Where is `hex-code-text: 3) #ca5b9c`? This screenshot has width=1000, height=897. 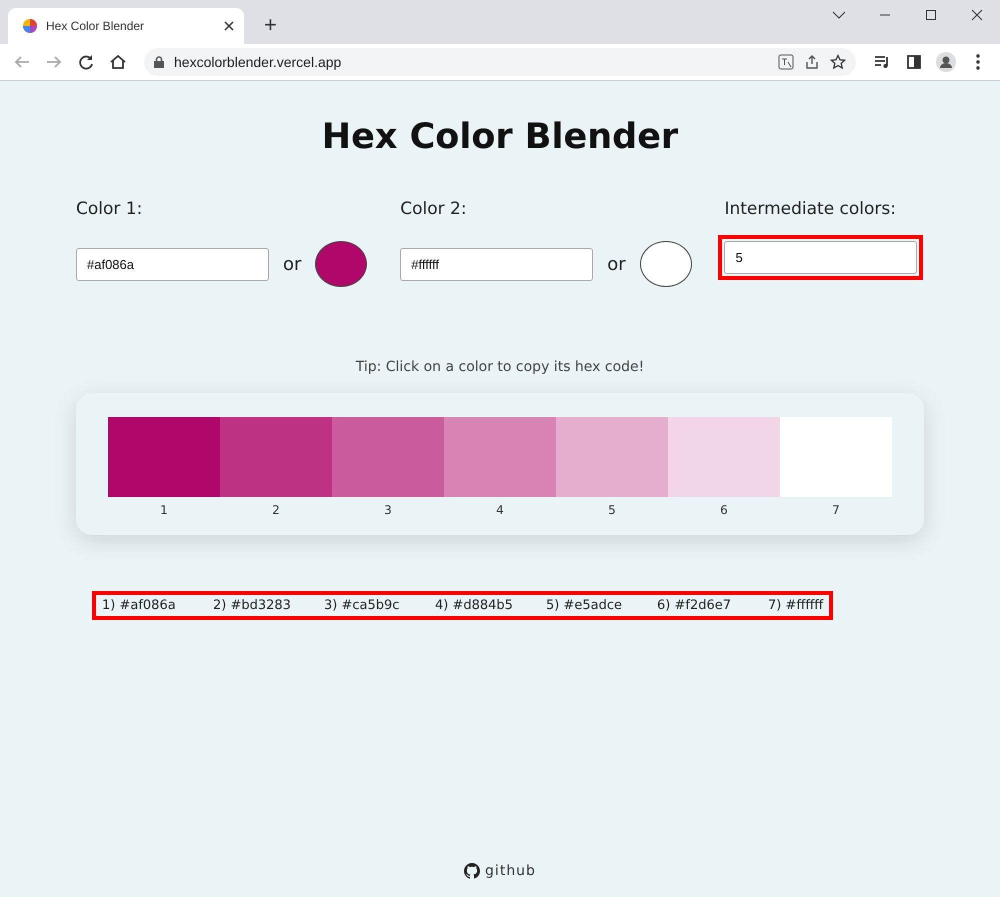 hex-code-text: 3) #ca5b9c is located at coordinates (362, 605).